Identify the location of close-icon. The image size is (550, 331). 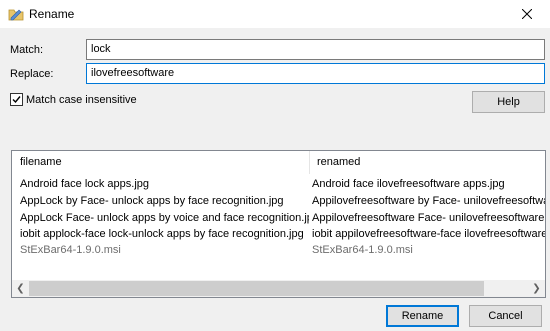
(527, 14).